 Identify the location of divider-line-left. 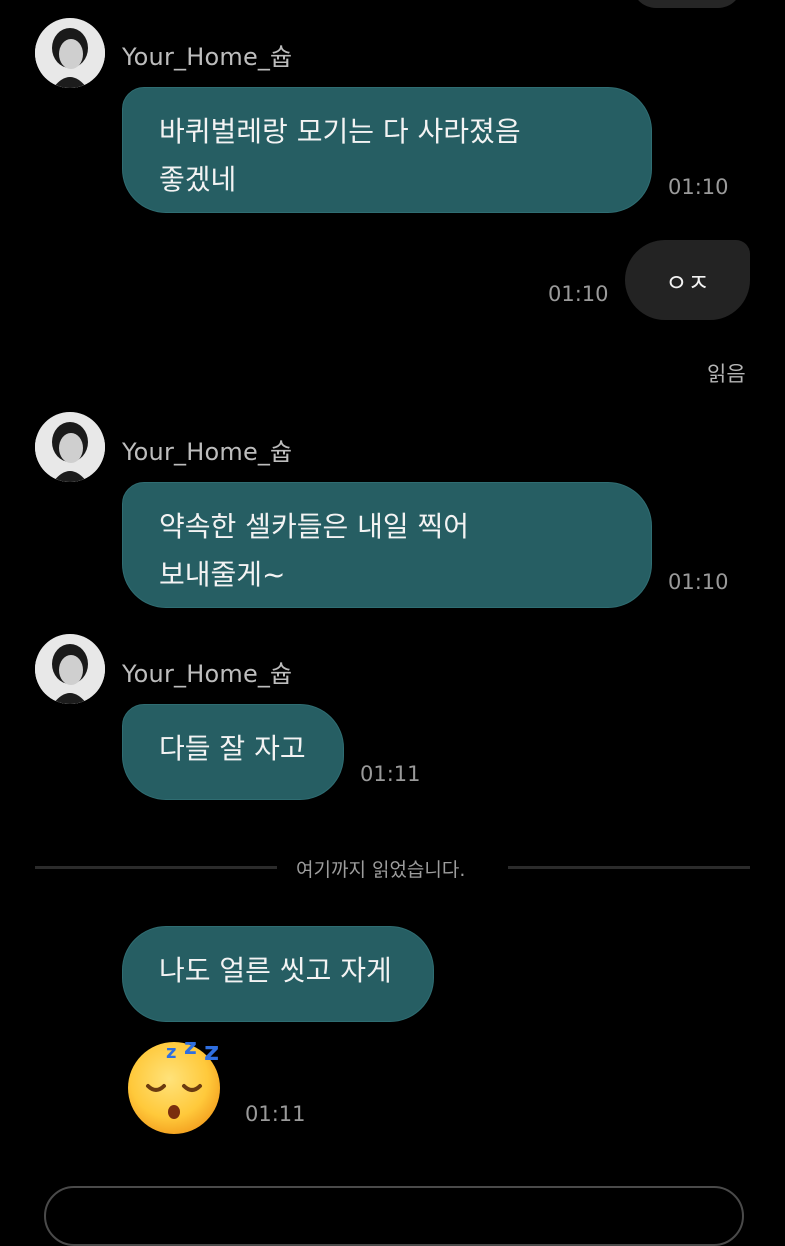
(156, 867).